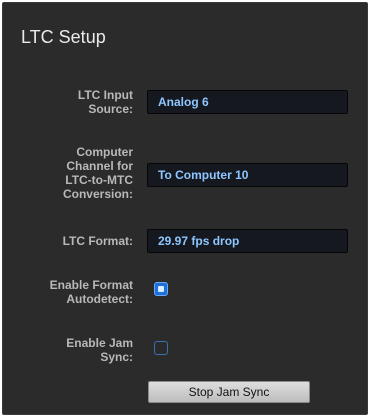 The width and height of the screenshot is (370, 417). What do you see at coordinates (99, 299) in the screenshot?
I see `enable-format-autodetect-label-line2: Autodetect:` at bounding box center [99, 299].